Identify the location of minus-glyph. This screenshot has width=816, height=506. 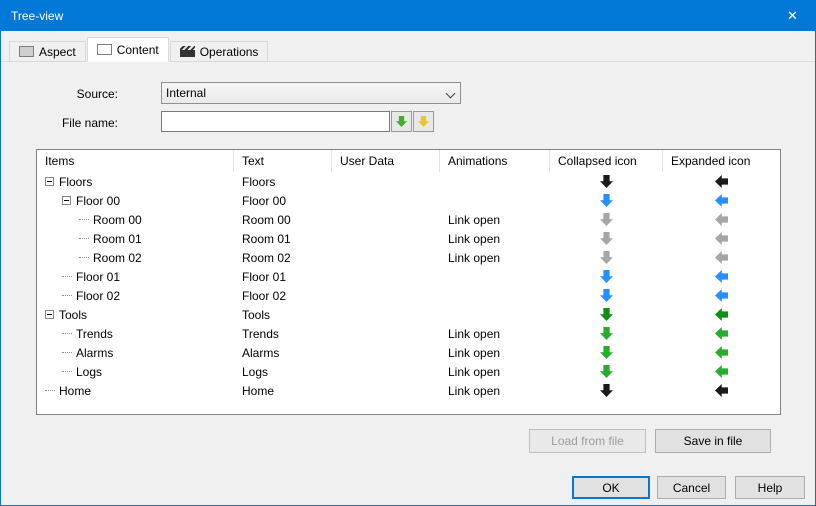
(49, 314).